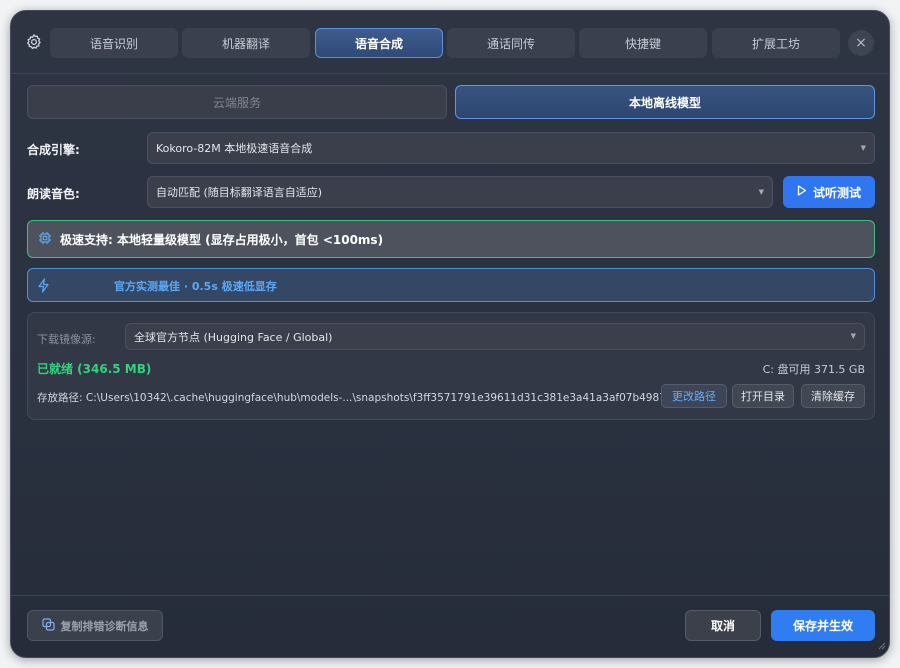 The image size is (900, 668). Describe the element at coordinates (114, 43) in the screenshot. I see `tab-speech-recognition: 语音识别` at that location.